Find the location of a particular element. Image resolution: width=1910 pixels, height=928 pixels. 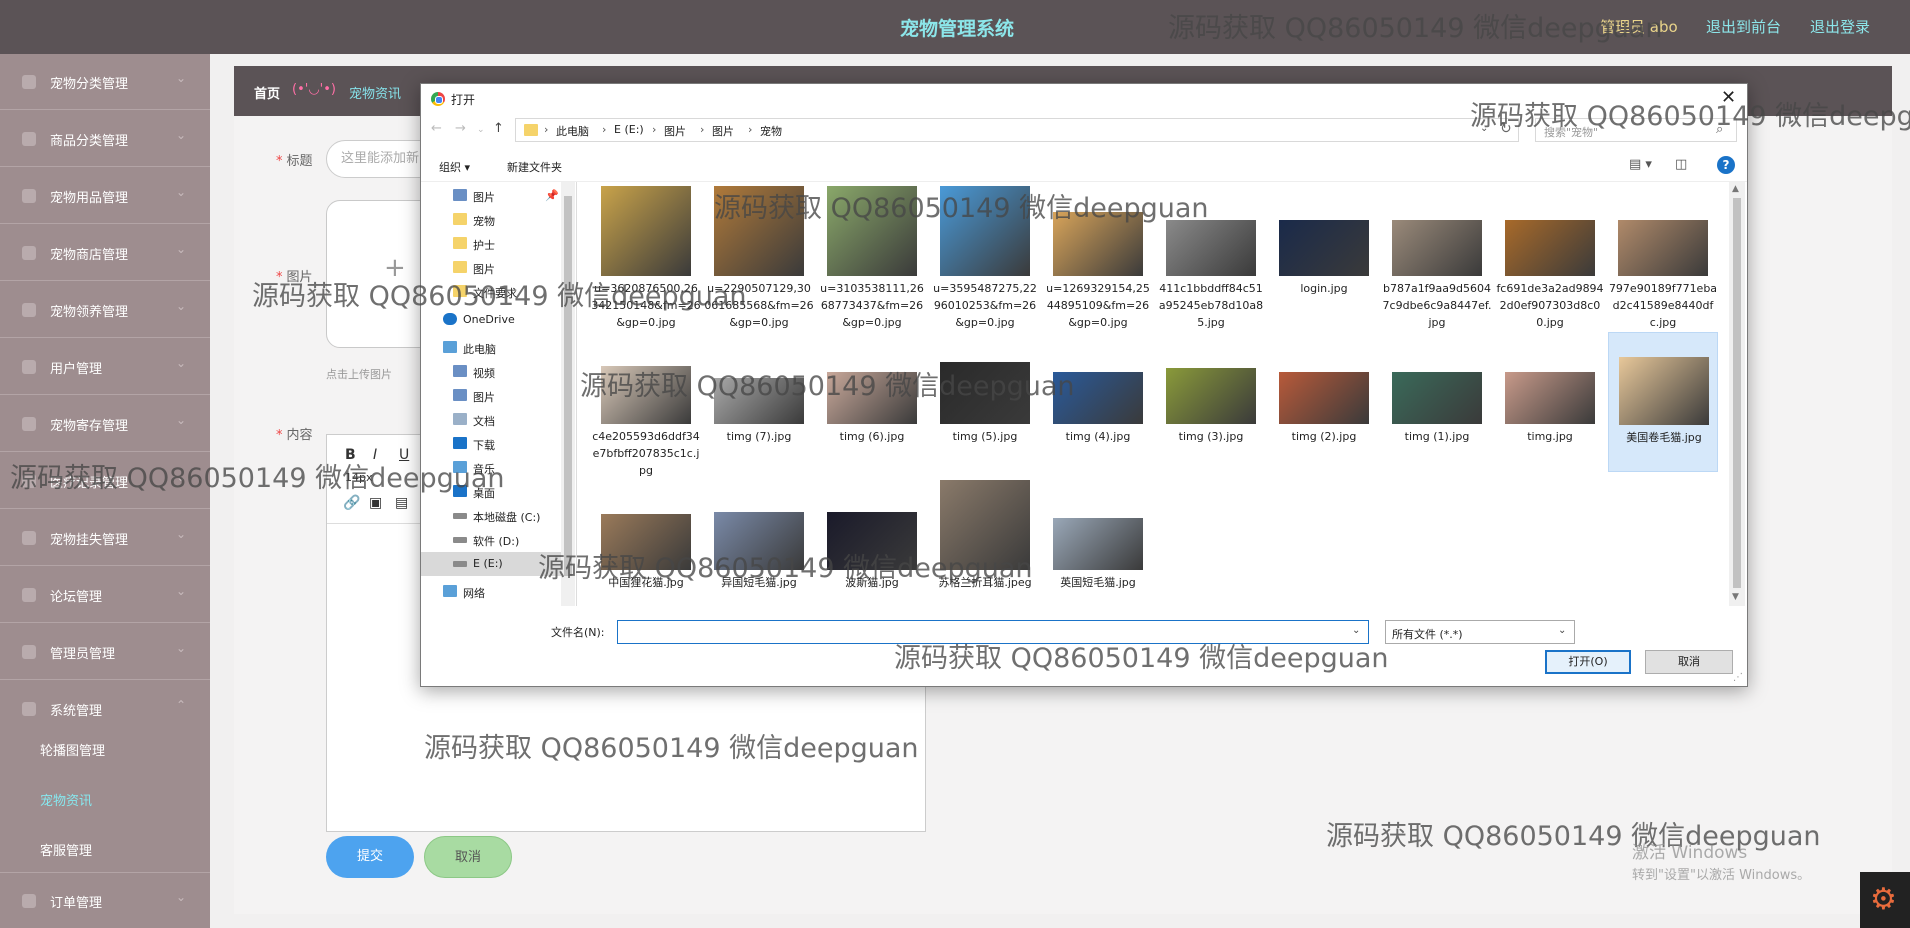

file-item: timg (3).jpg is located at coordinates (1211, 402).